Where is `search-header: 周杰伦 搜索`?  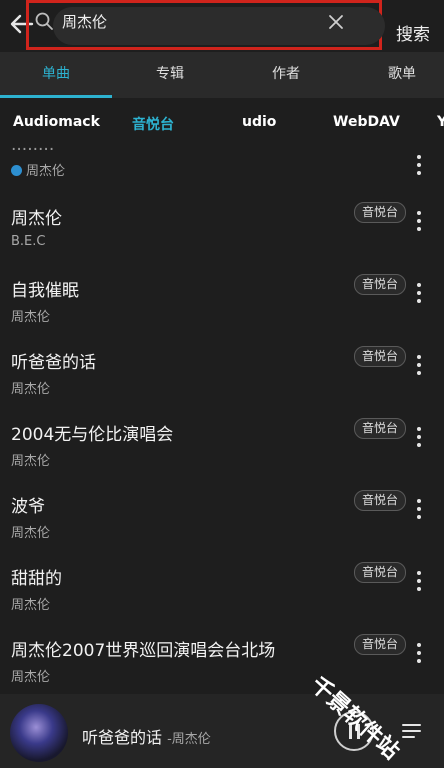 search-header: 周杰伦 搜索 is located at coordinates (222, 26).